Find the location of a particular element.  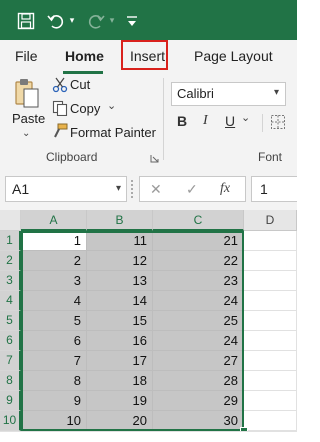

tab-page-layout: Page Layout is located at coordinates (233, 56).